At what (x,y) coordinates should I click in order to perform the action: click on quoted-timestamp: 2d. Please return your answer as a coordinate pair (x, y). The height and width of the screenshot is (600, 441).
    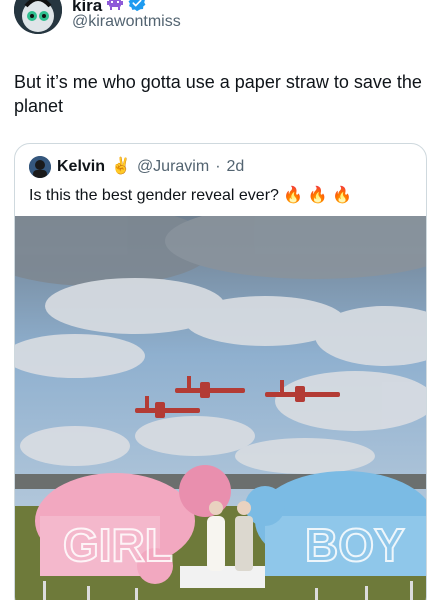
    Looking at the image, I should click on (236, 167).